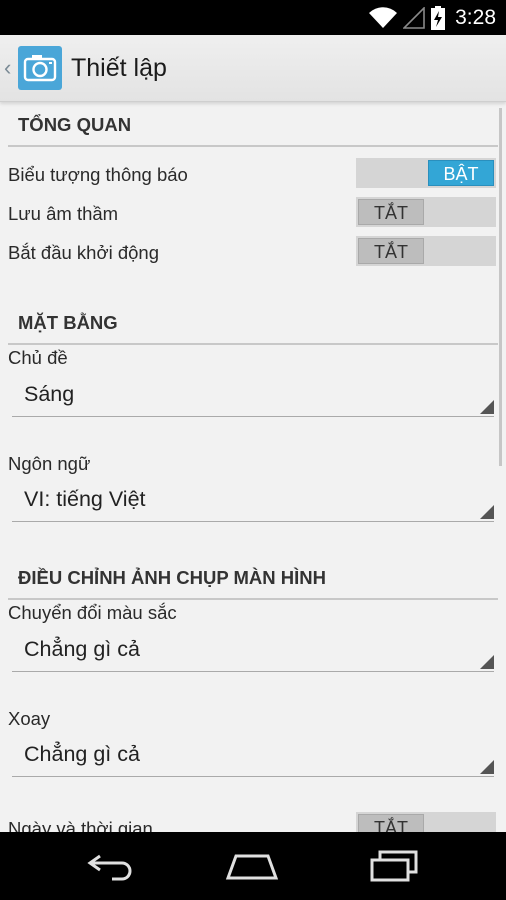  I want to click on theme-value: Sáng, so click(49, 394).